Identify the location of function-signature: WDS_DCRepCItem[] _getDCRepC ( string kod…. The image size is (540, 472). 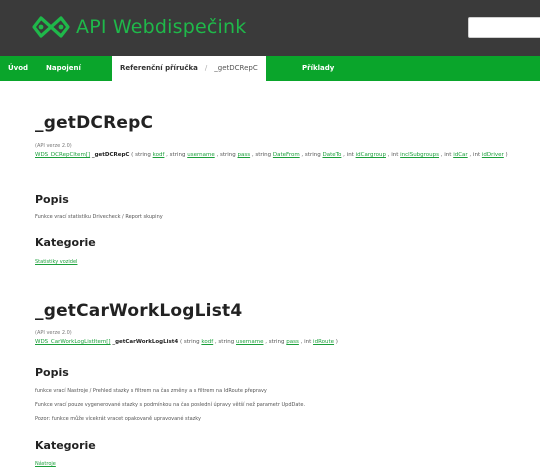
(271, 155).